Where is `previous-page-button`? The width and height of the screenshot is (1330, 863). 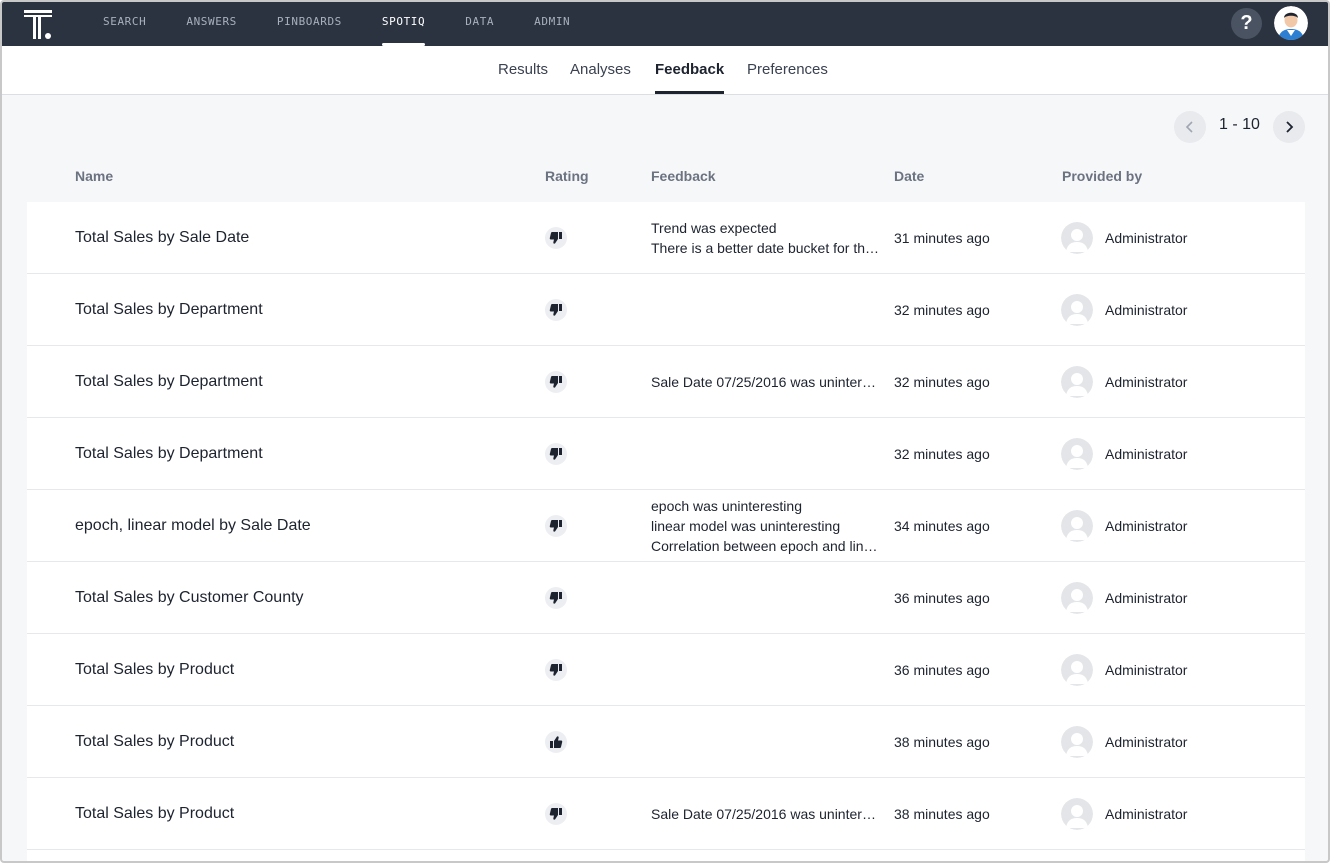 previous-page-button is located at coordinates (1190, 127).